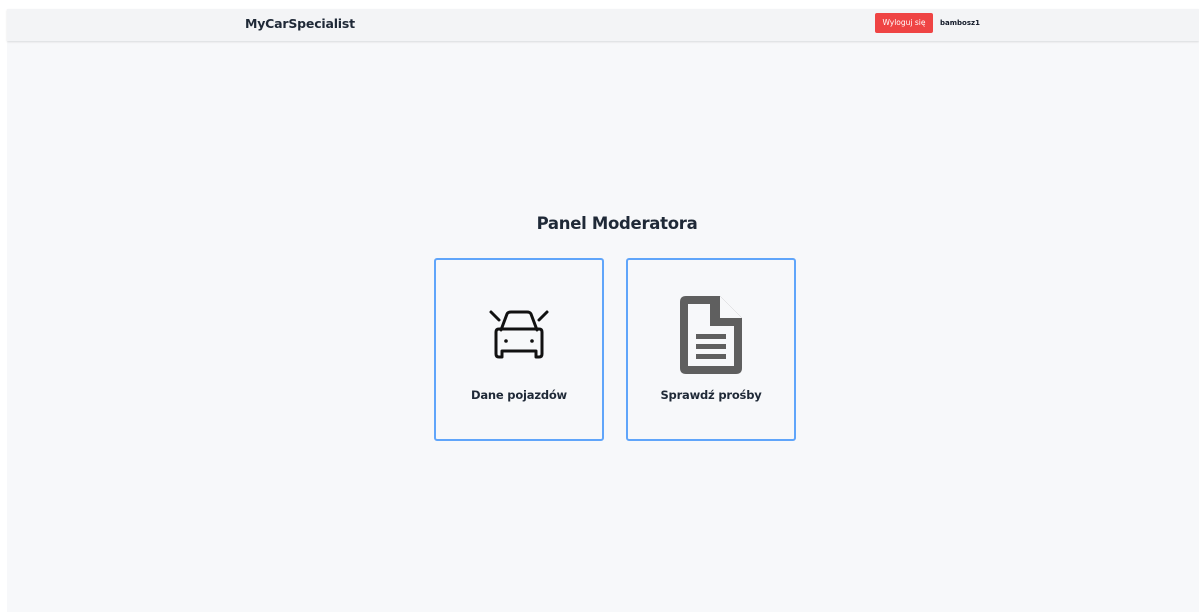  What do you see at coordinates (617, 223) in the screenshot?
I see `page-title: Panel Moderatora` at bounding box center [617, 223].